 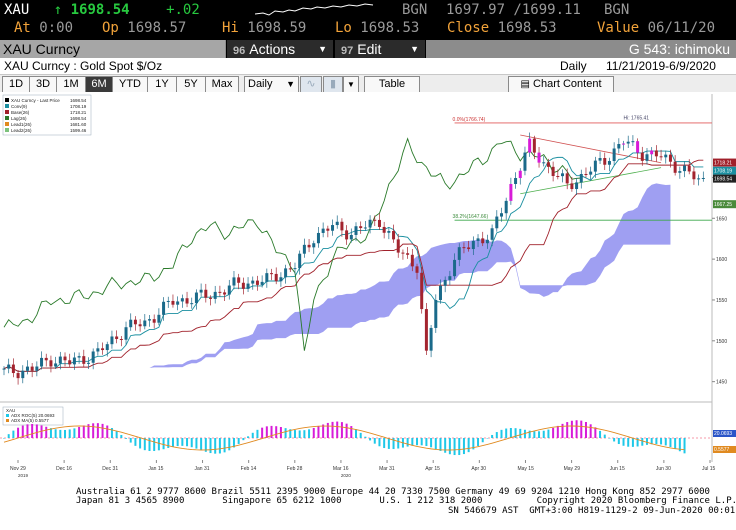 I want to click on up-arrow-icon: ↑, so click(x=58, y=10).